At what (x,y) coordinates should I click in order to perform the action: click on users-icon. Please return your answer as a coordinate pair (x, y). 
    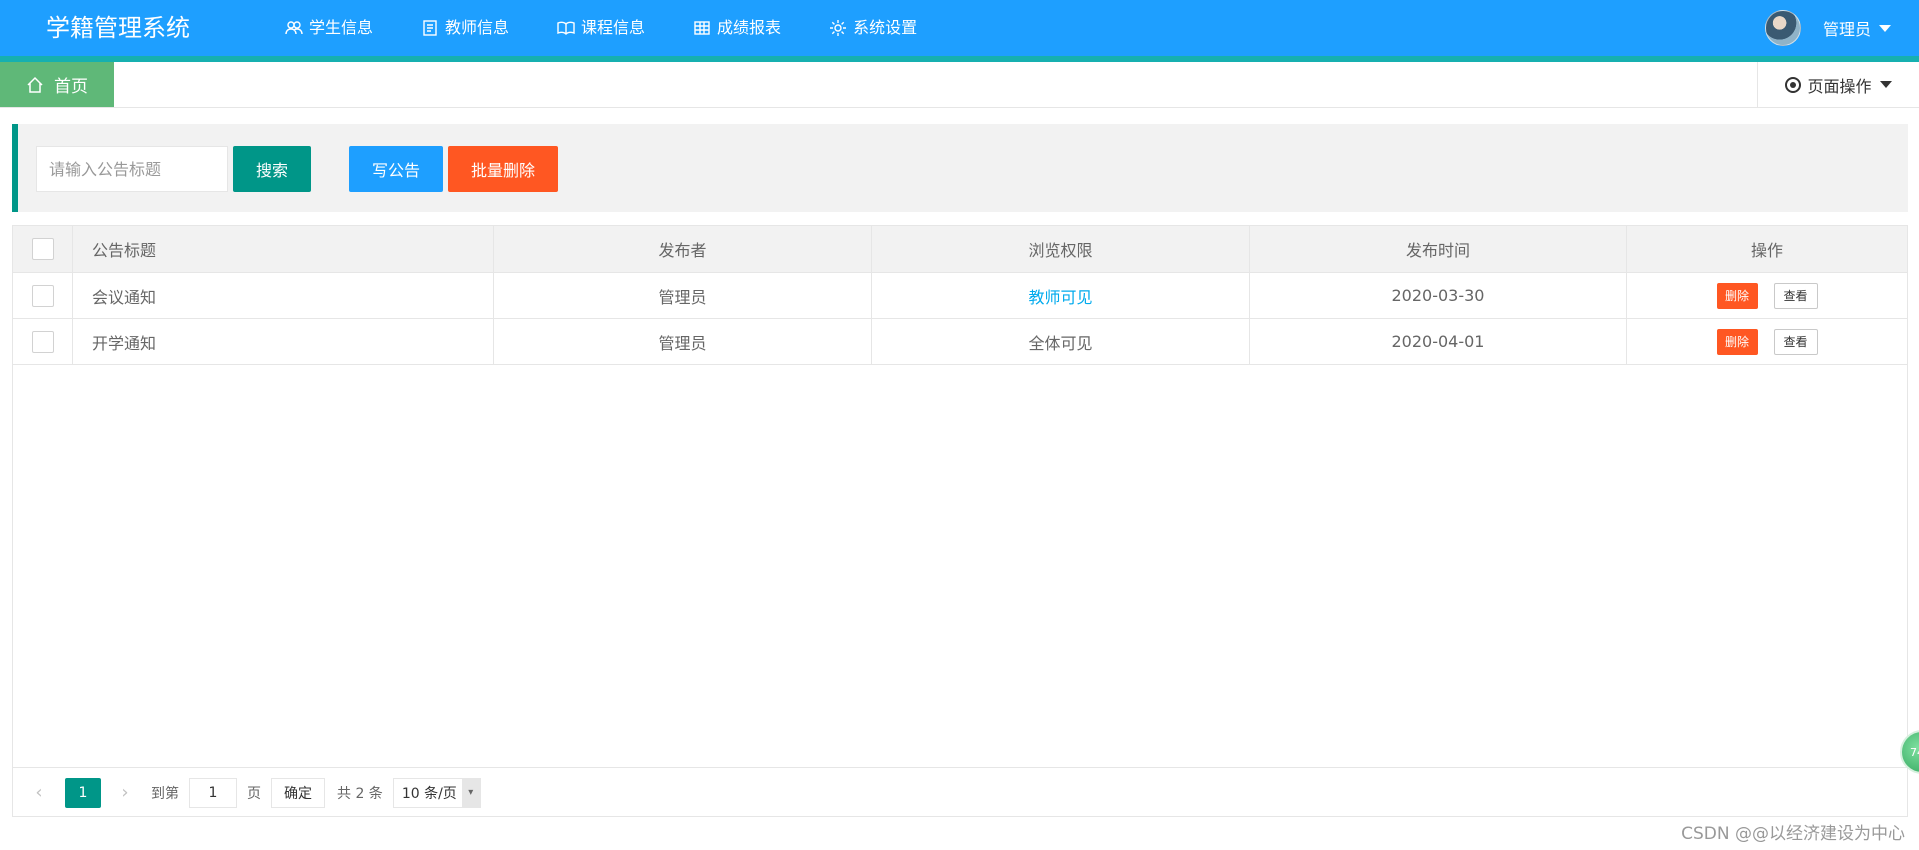
    Looking at the image, I should click on (294, 28).